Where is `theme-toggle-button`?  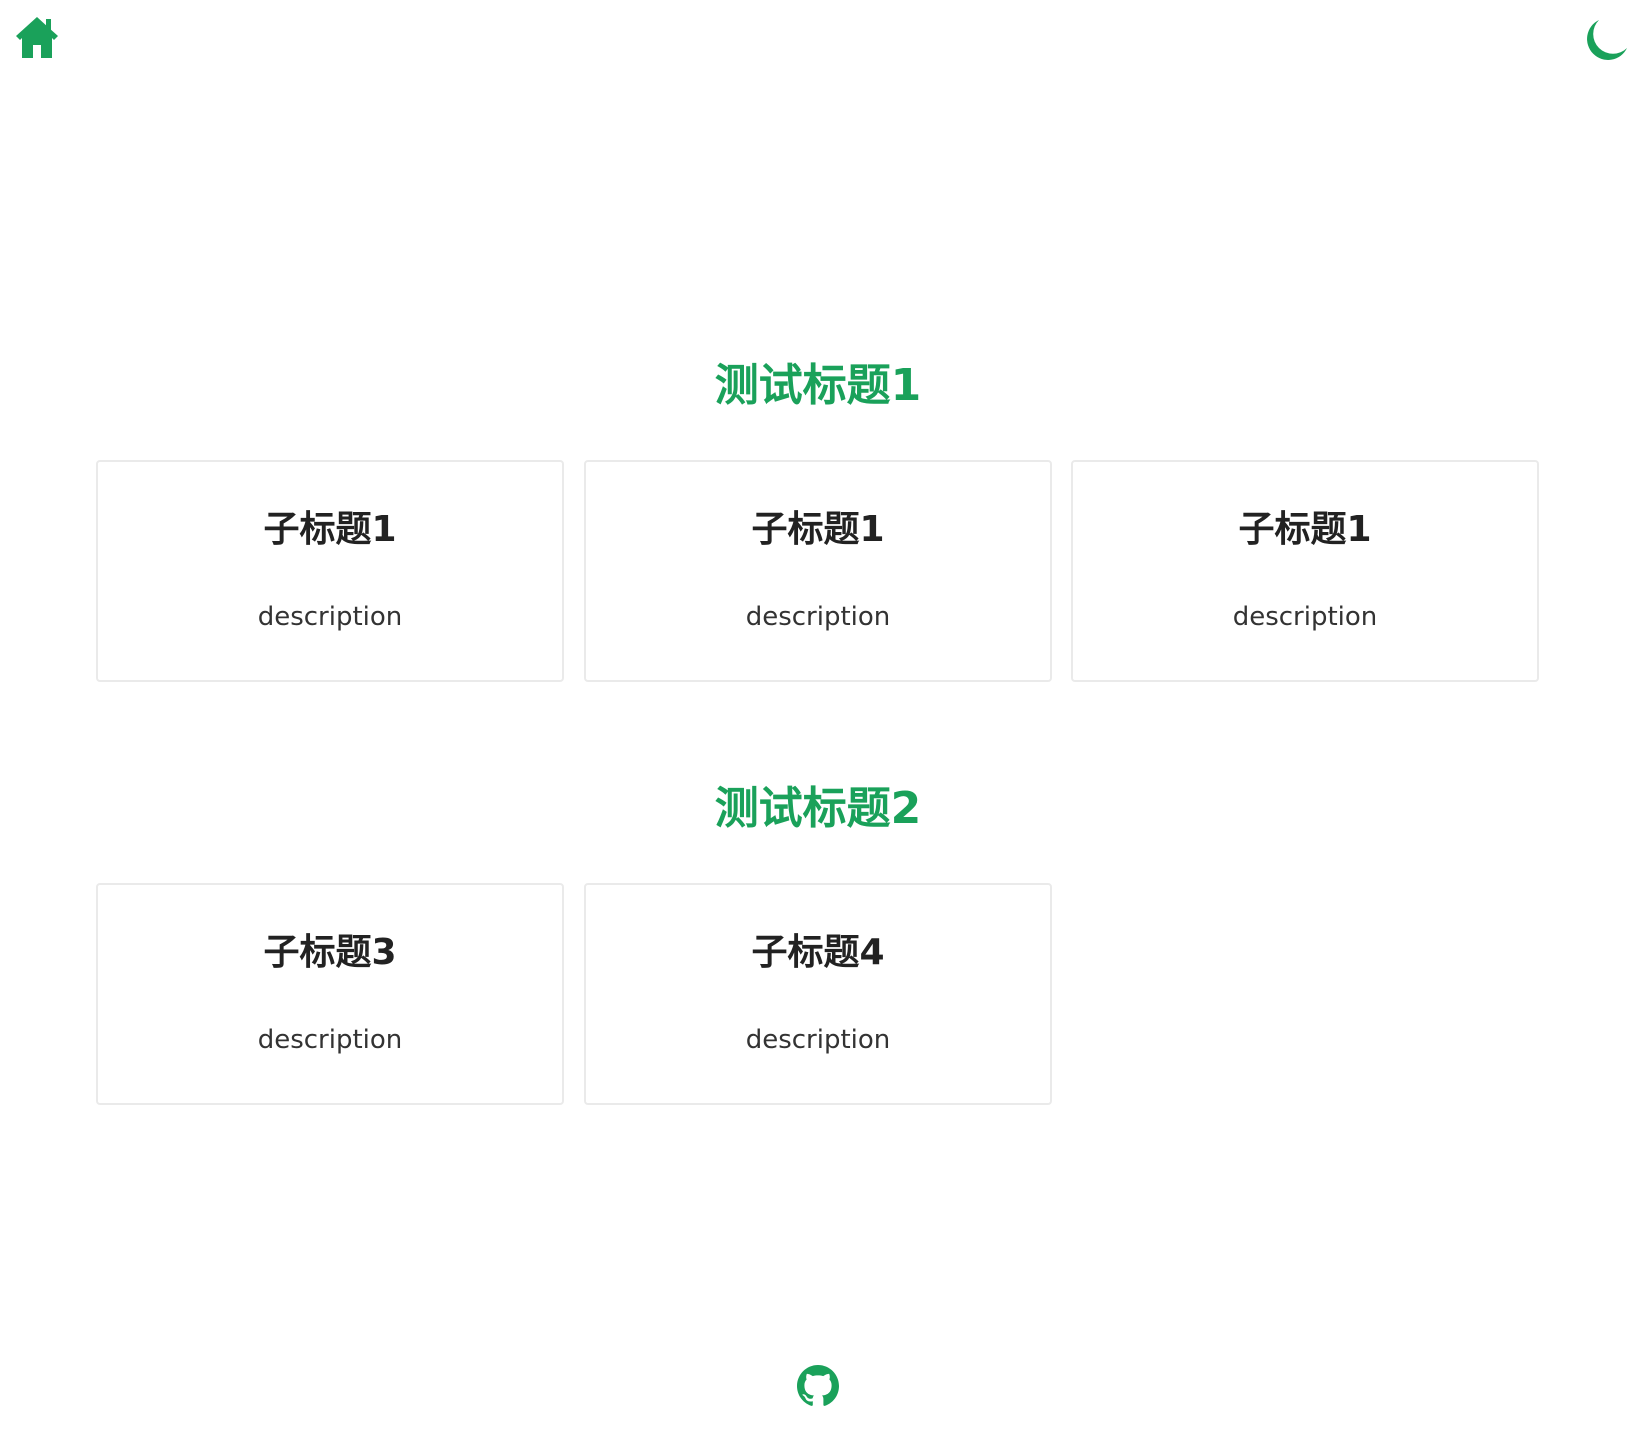 theme-toggle-button is located at coordinates (1606, 41).